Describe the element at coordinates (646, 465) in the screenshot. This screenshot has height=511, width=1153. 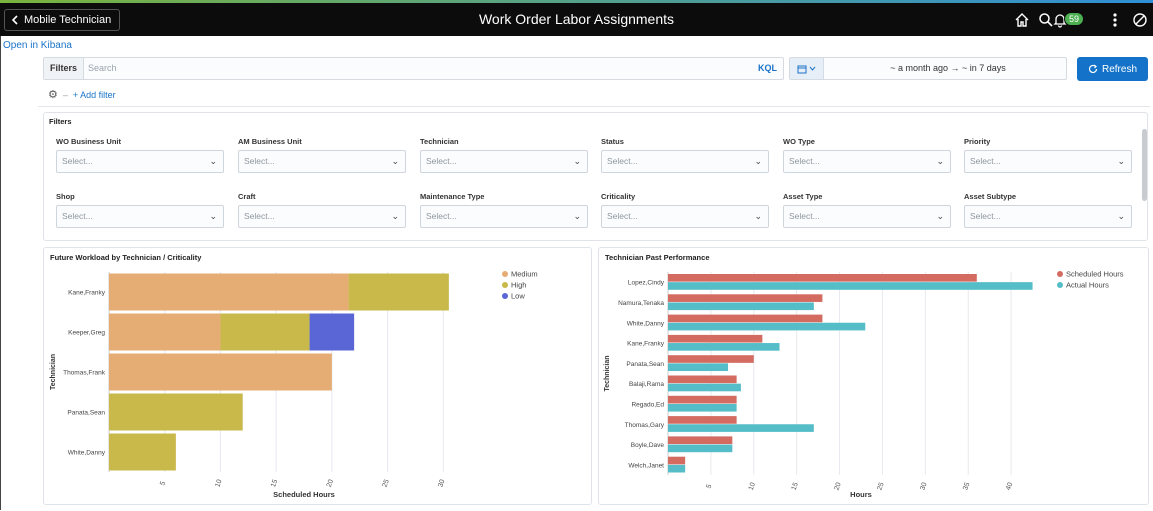
I see `y-tick-label: Welch,Janet` at that location.